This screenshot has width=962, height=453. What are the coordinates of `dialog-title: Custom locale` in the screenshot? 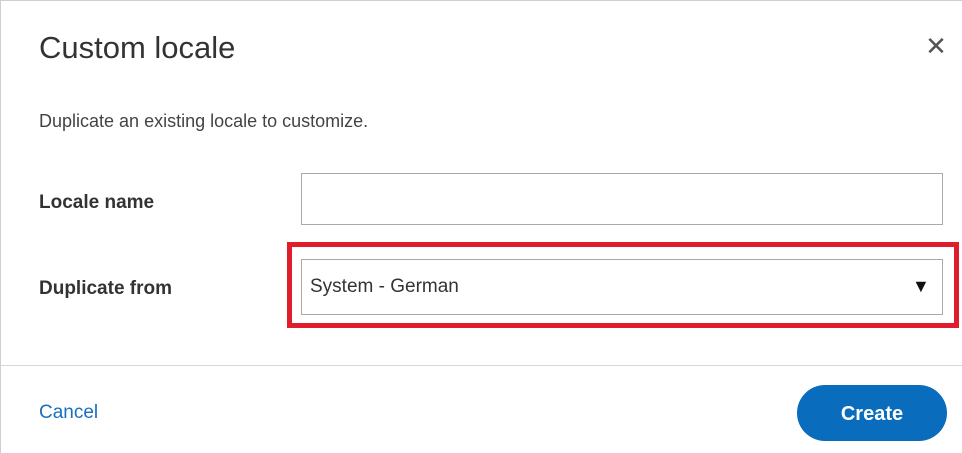 It's located at (137, 47).